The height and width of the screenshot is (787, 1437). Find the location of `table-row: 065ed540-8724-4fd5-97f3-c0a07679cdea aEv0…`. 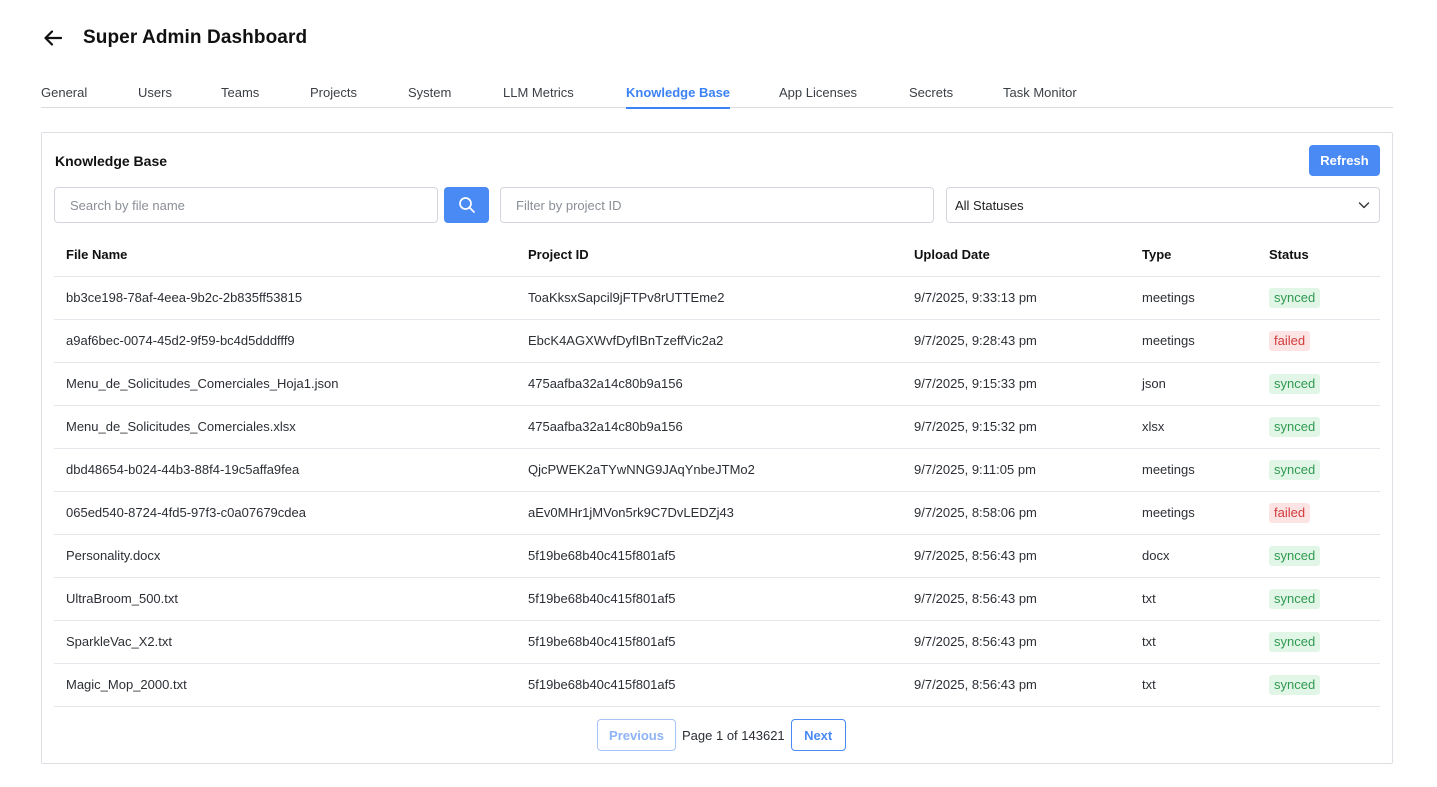

table-row: 065ed540-8724-4fd5-97f3-c0a07679cdea aEv0… is located at coordinates (717, 513).